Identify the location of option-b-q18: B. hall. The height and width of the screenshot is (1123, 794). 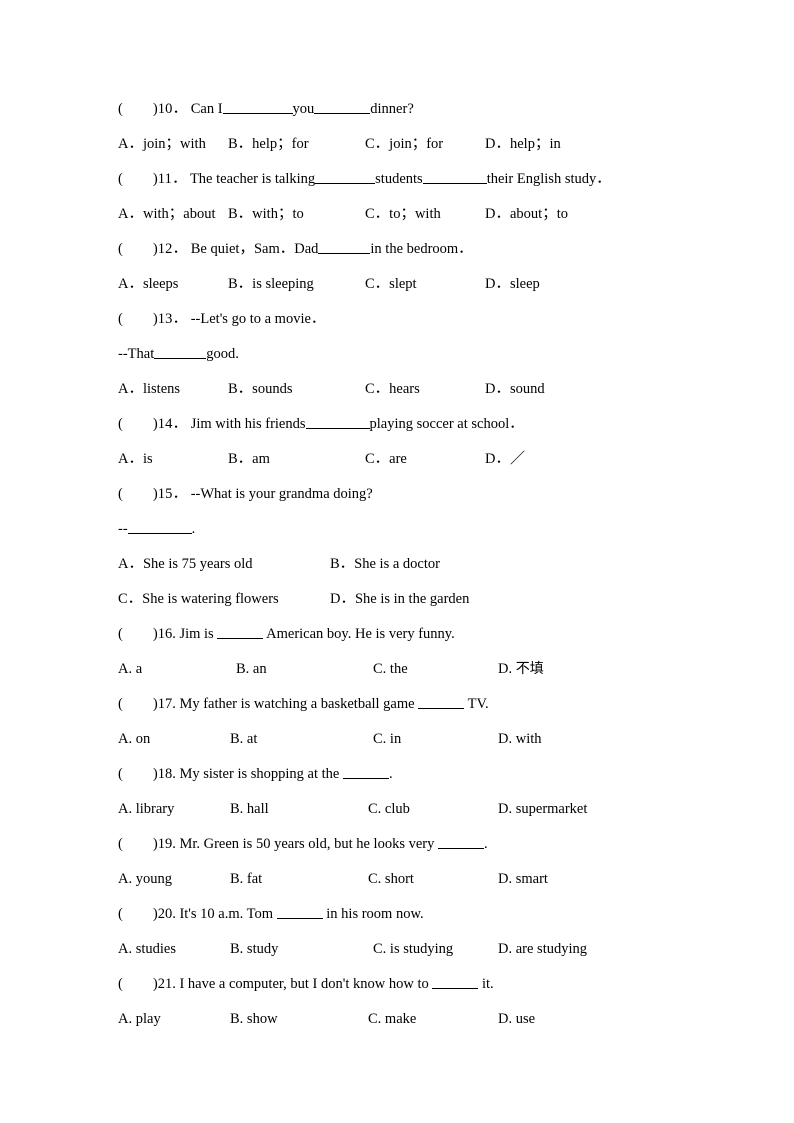
(249, 809).